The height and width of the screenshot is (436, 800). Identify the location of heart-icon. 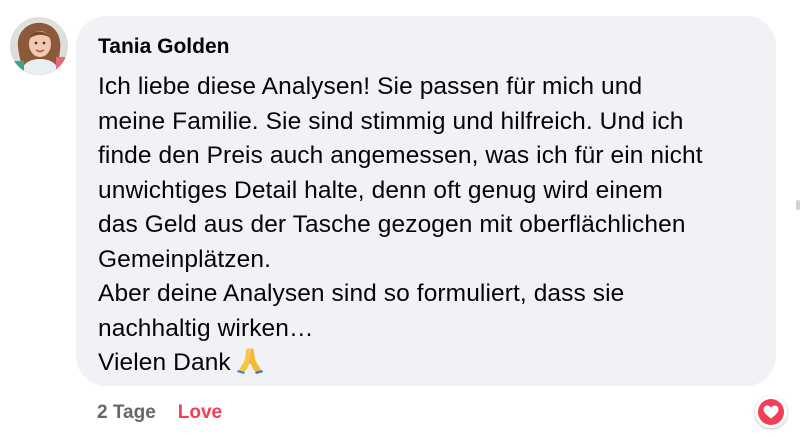
(771, 412).